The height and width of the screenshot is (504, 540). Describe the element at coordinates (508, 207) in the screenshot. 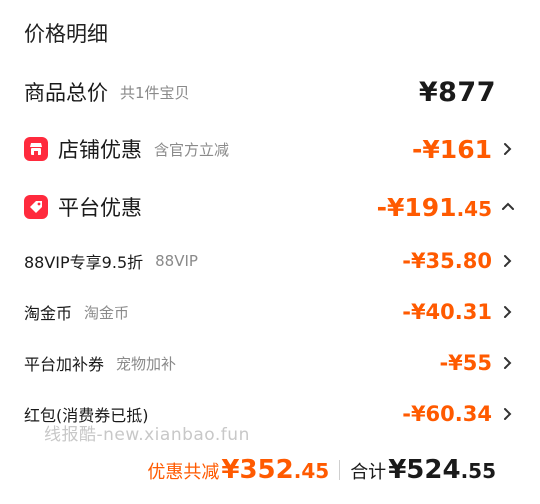

I see `chevron-up-icon` at that location.